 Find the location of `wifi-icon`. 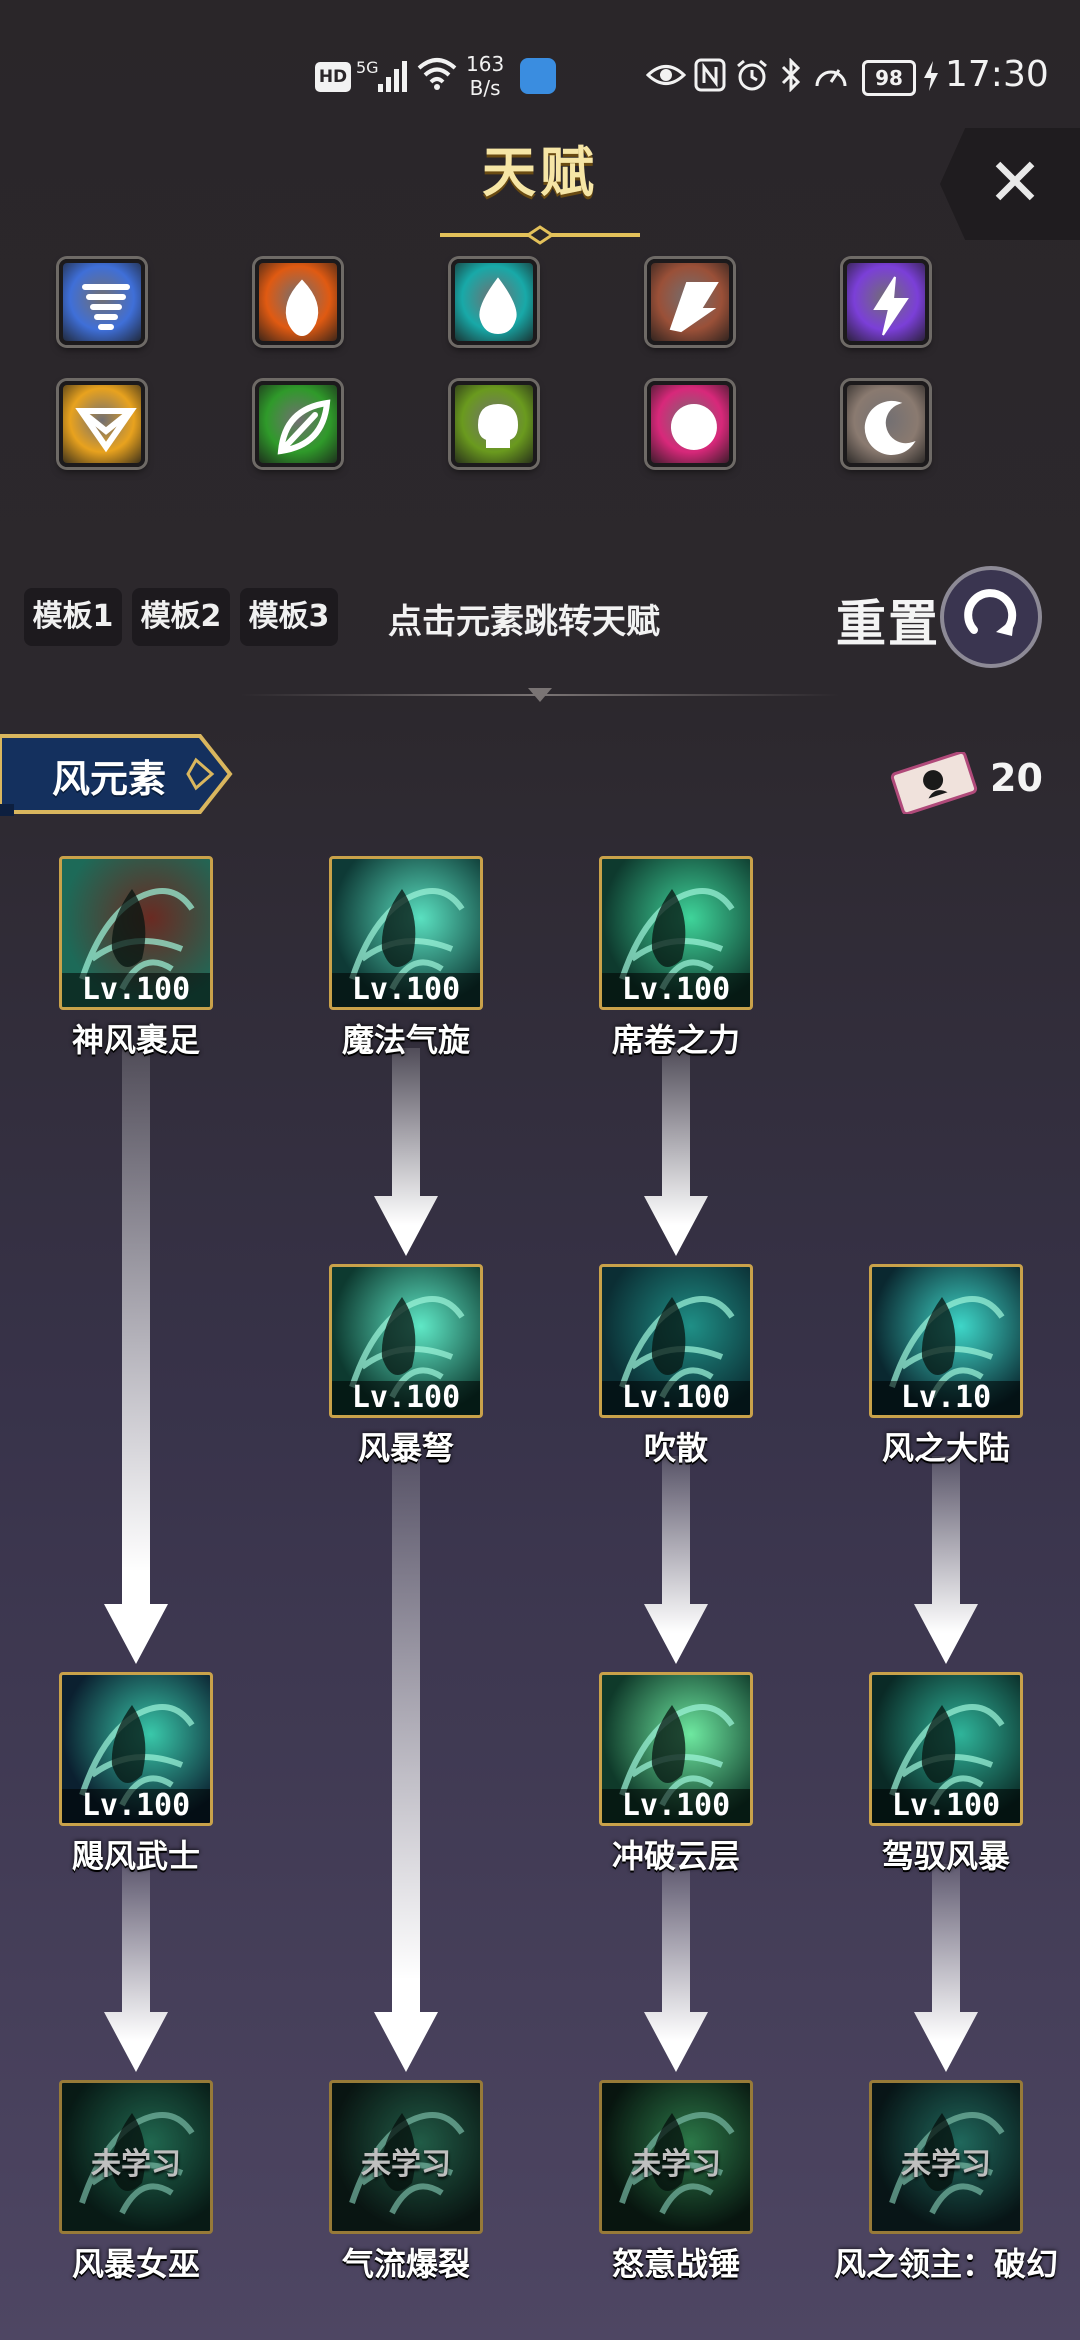

wifi-icon is located at coordinates (437, 74).